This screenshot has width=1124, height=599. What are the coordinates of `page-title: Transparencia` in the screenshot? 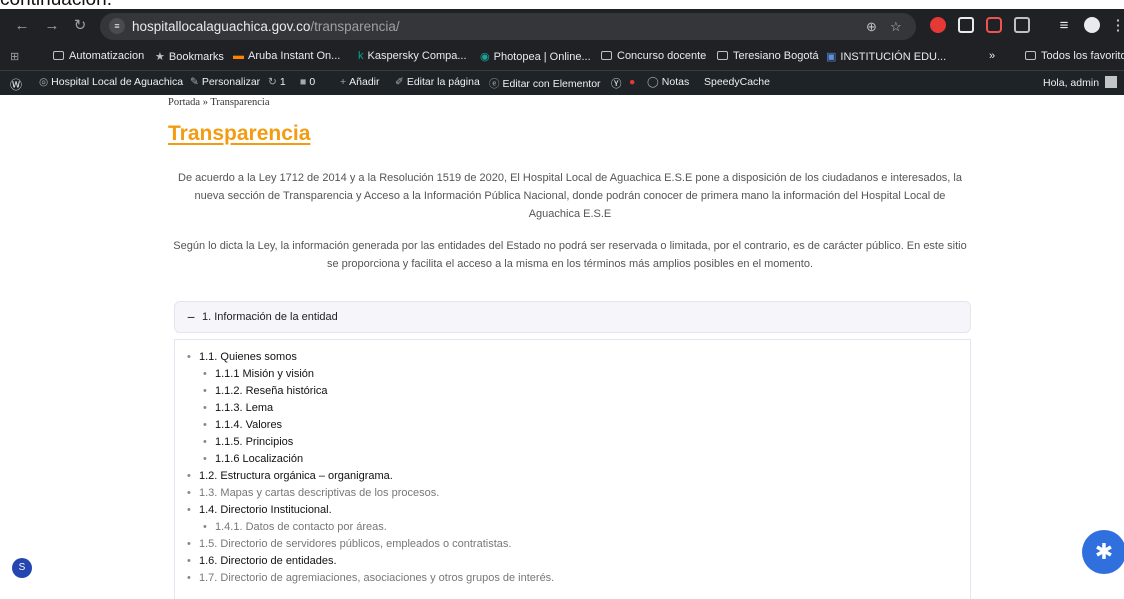 It's located at (239, 133).